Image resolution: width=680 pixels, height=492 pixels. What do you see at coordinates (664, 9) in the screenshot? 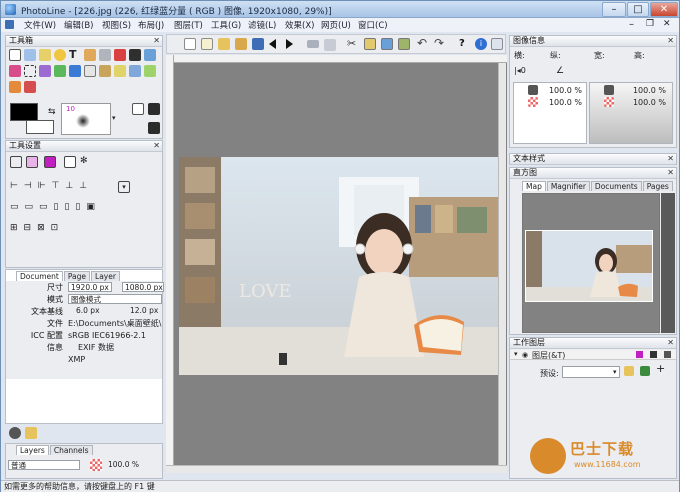
I see `close-button: ✕` at bounding box center [664, 9].